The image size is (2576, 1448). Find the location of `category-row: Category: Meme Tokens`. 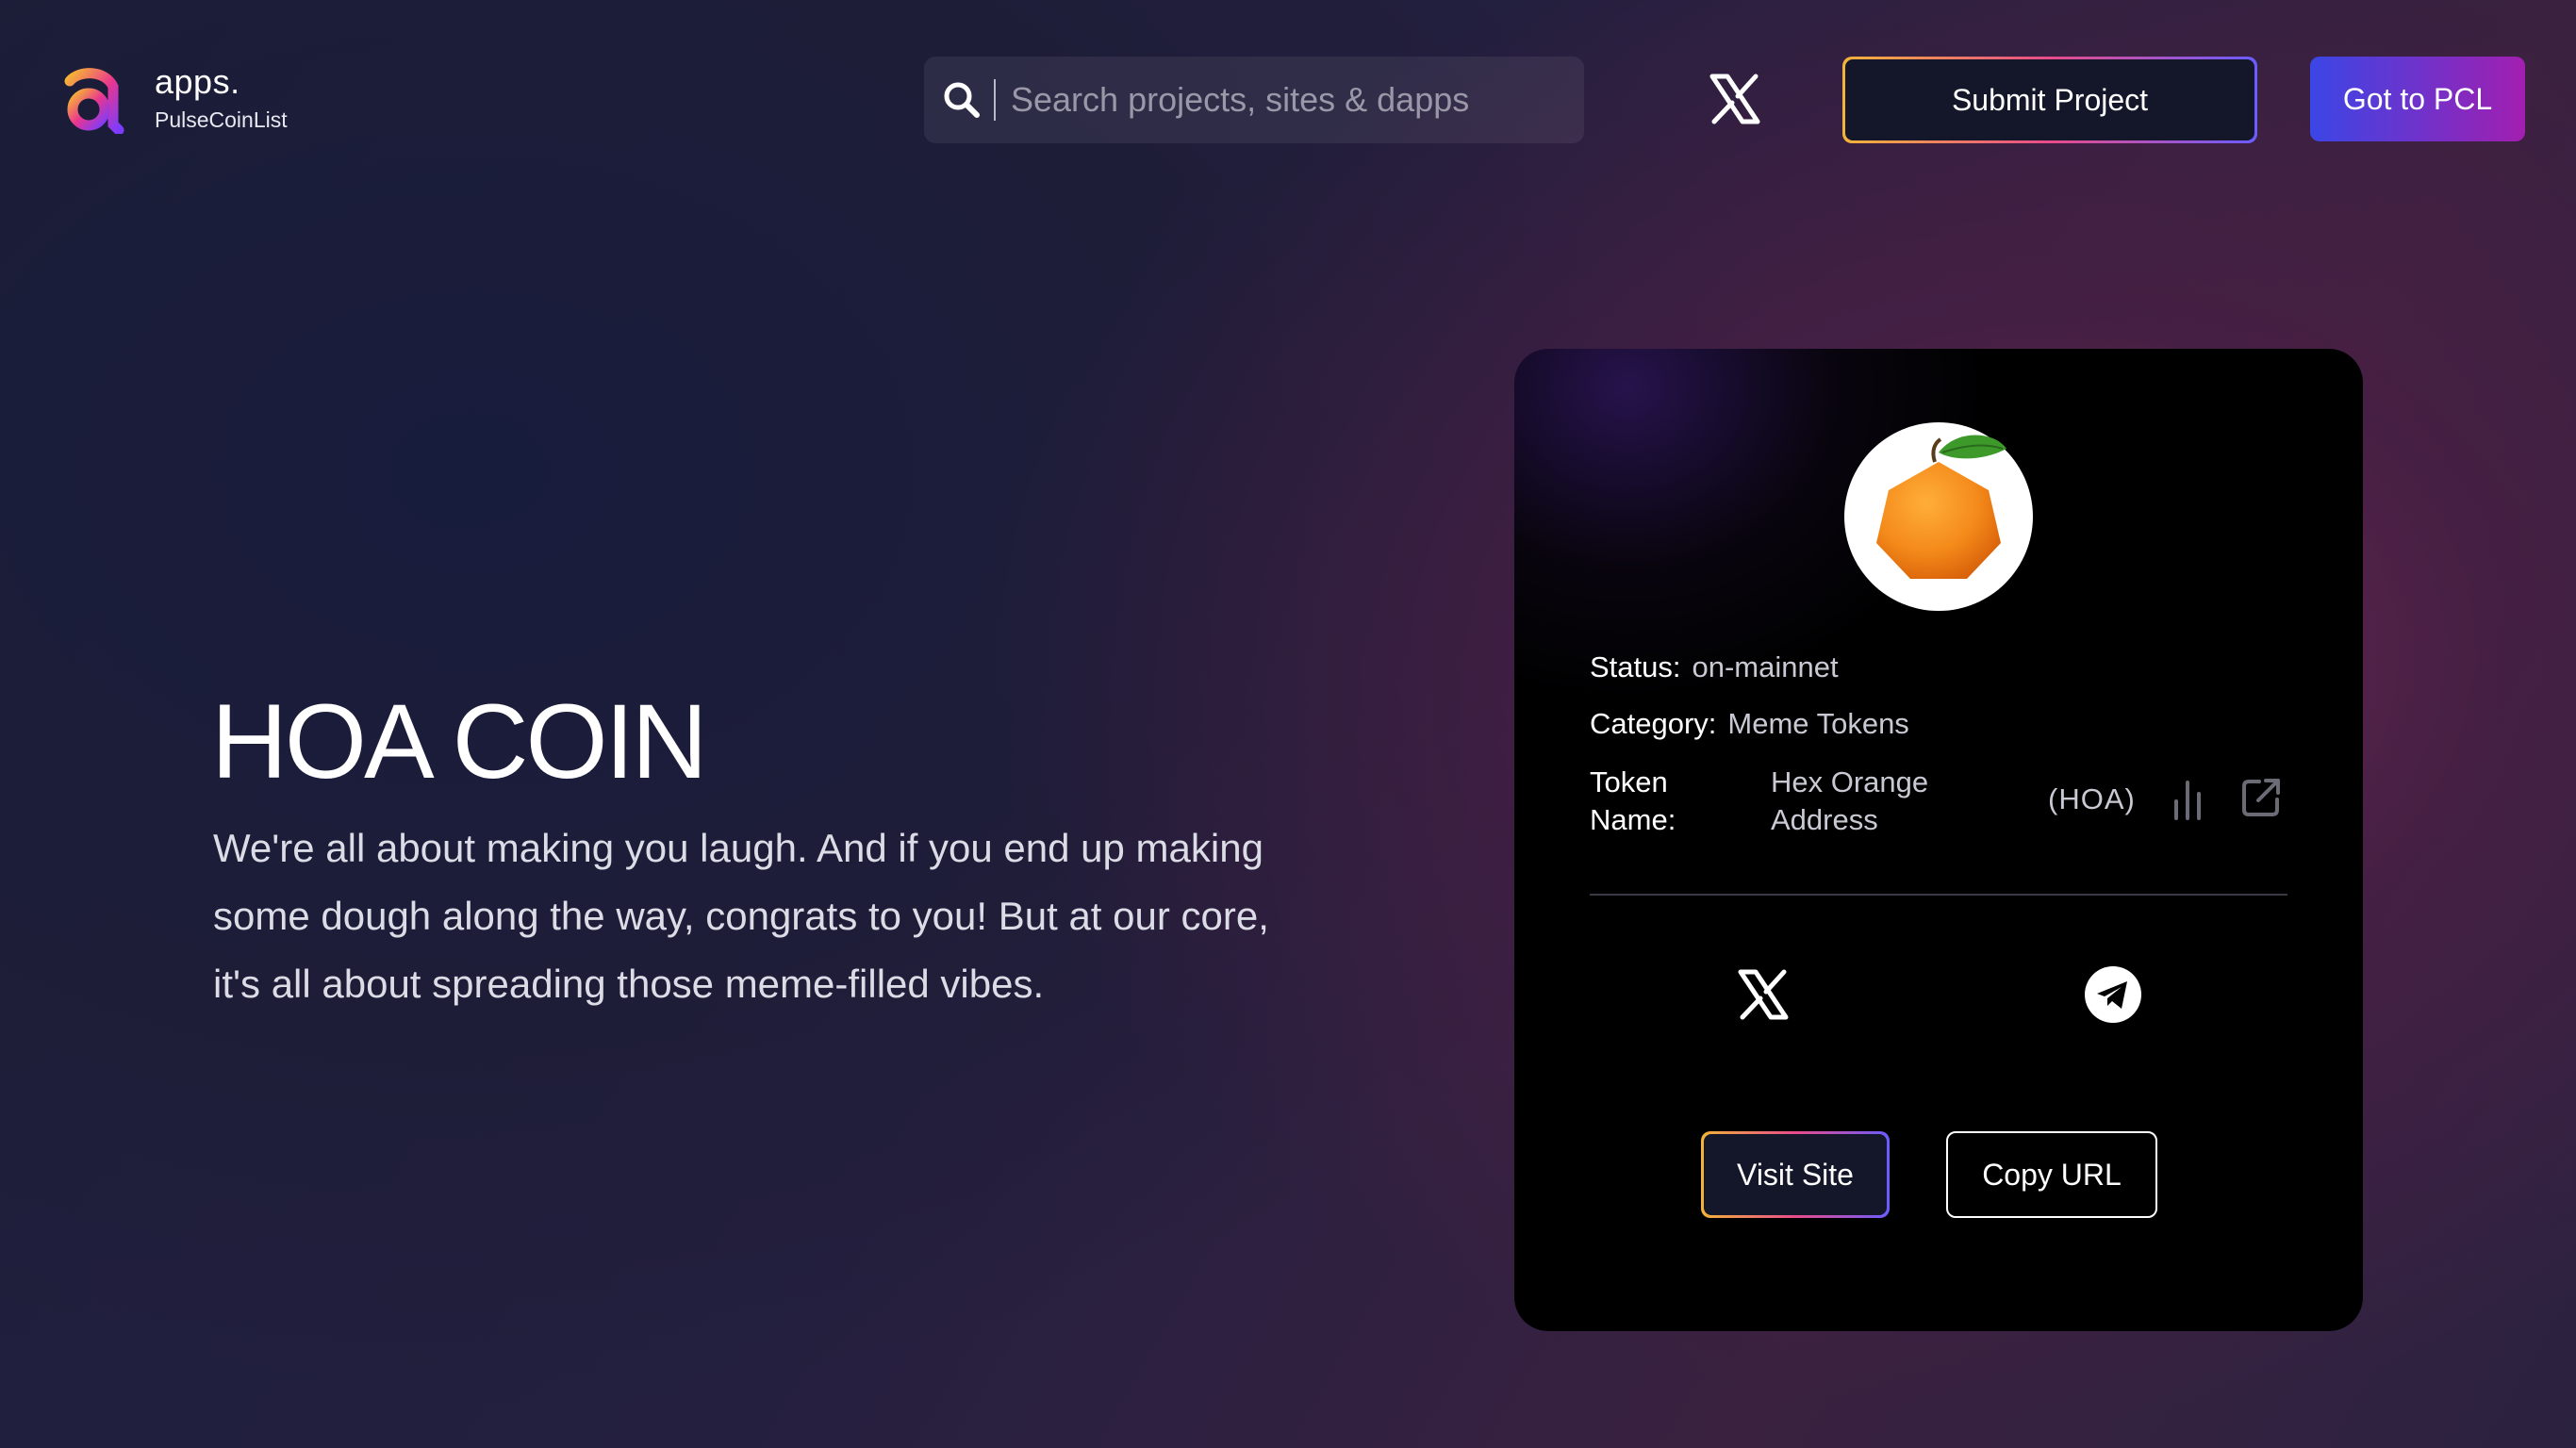

category-row: Category: Meme Tokens is located at coordinates (1749, 724).